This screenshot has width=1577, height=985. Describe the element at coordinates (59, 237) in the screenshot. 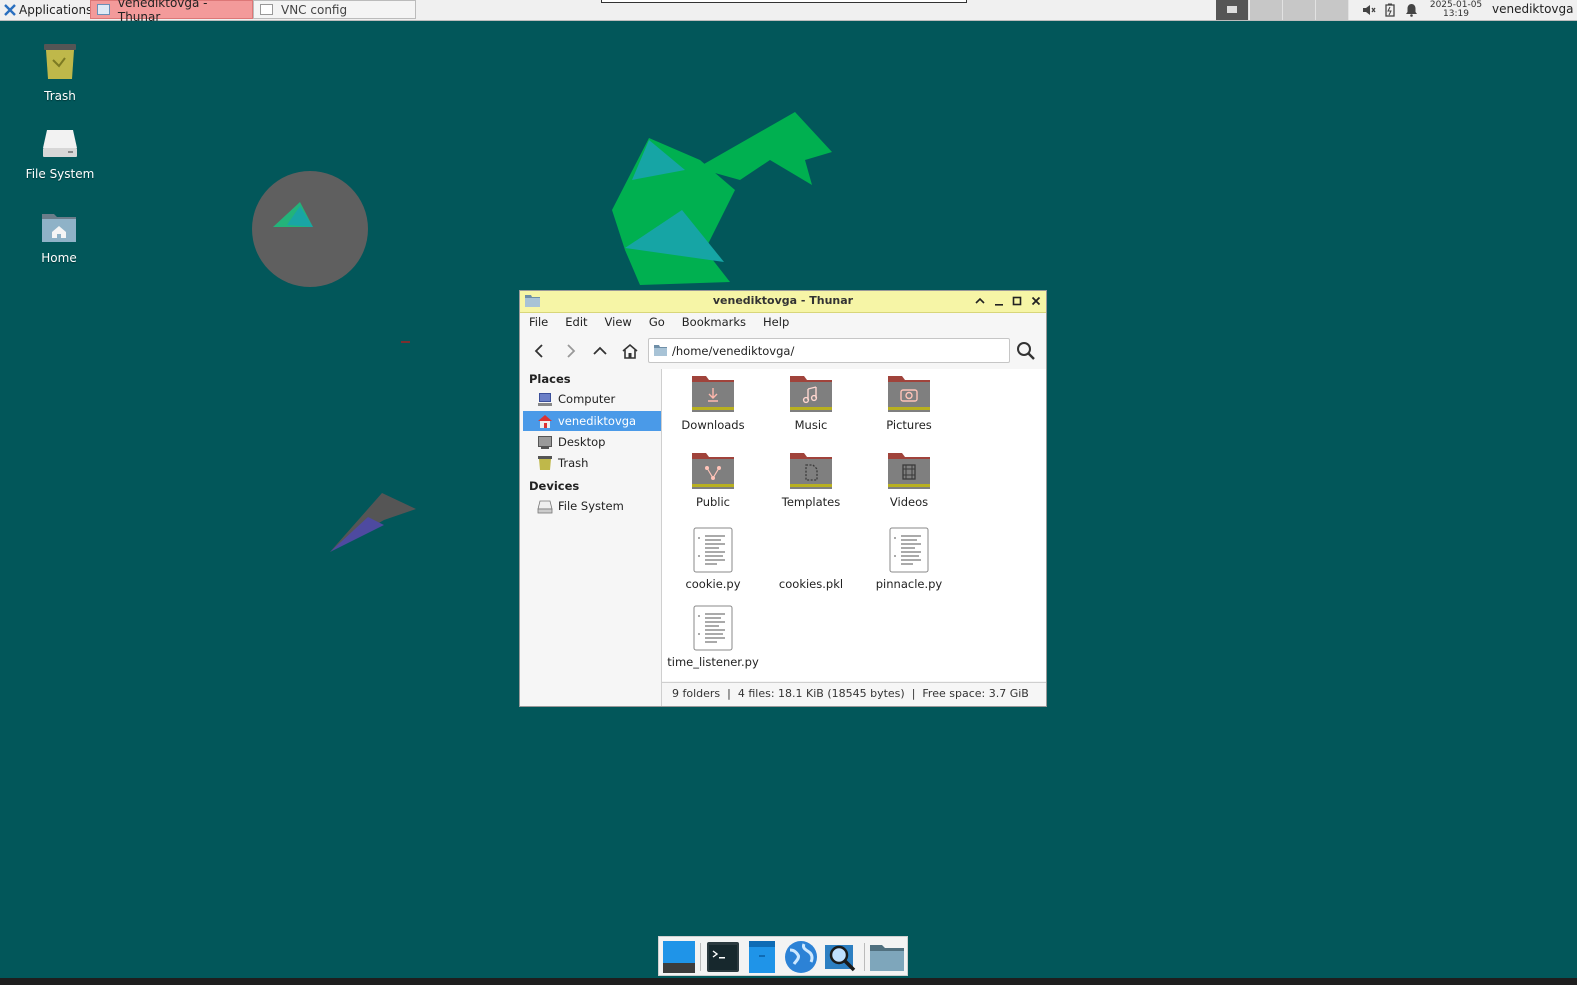

I see `desktop-icon-home: Home` at that location.